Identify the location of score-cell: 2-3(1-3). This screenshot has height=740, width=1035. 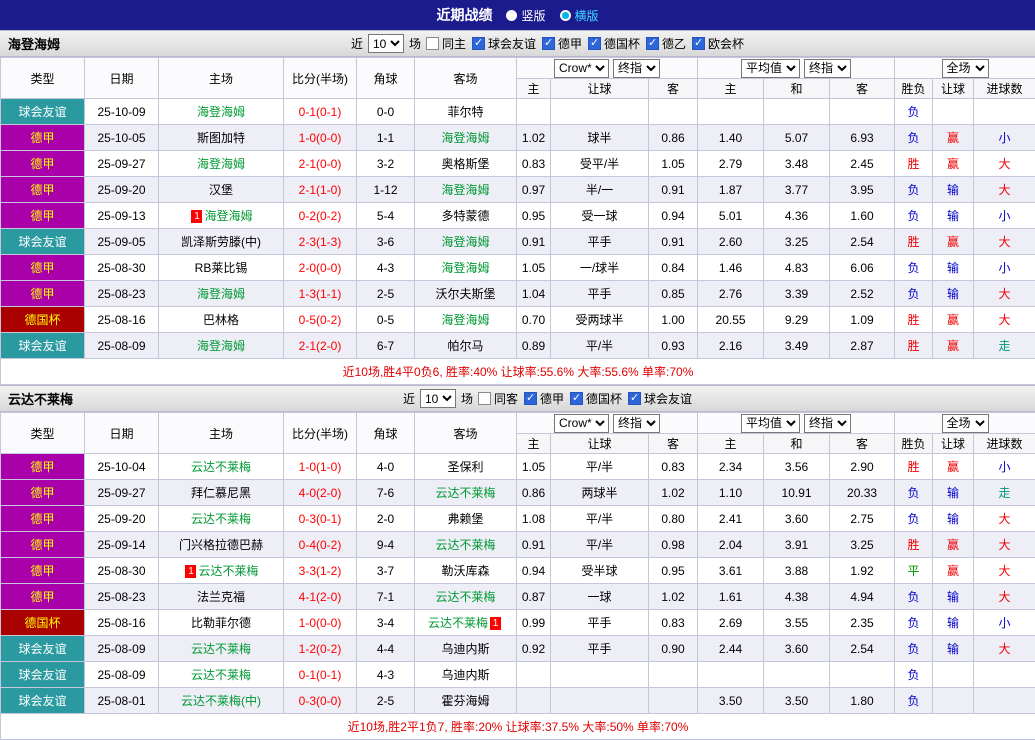
(320, 242).